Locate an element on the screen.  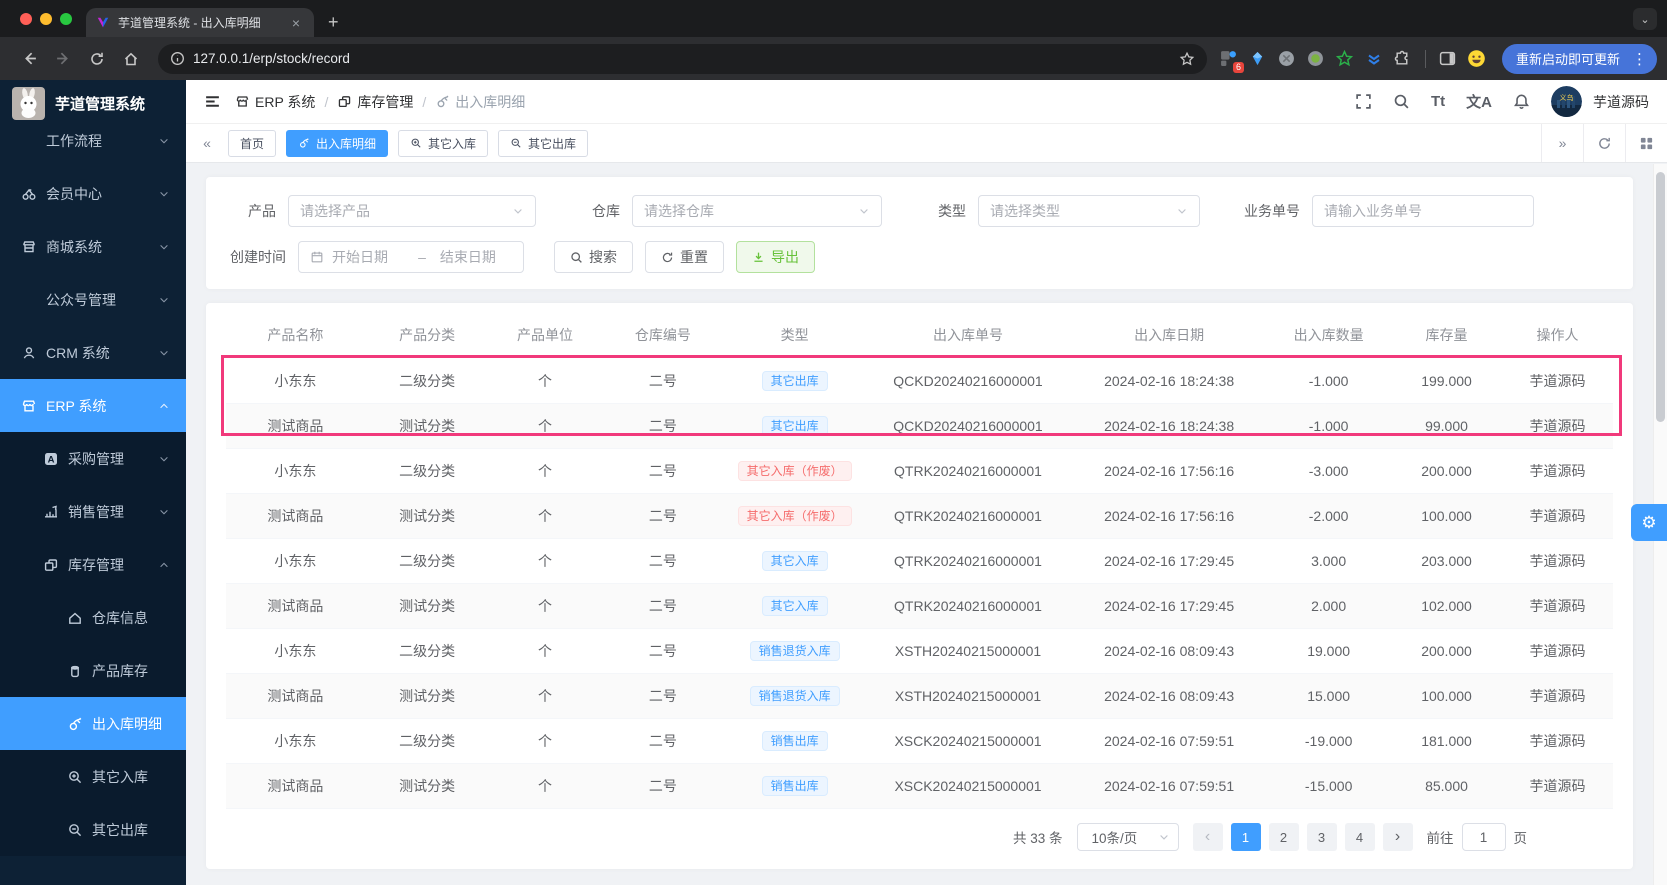
type-select: 请选择类型 is located at coordinates (1089, 211).